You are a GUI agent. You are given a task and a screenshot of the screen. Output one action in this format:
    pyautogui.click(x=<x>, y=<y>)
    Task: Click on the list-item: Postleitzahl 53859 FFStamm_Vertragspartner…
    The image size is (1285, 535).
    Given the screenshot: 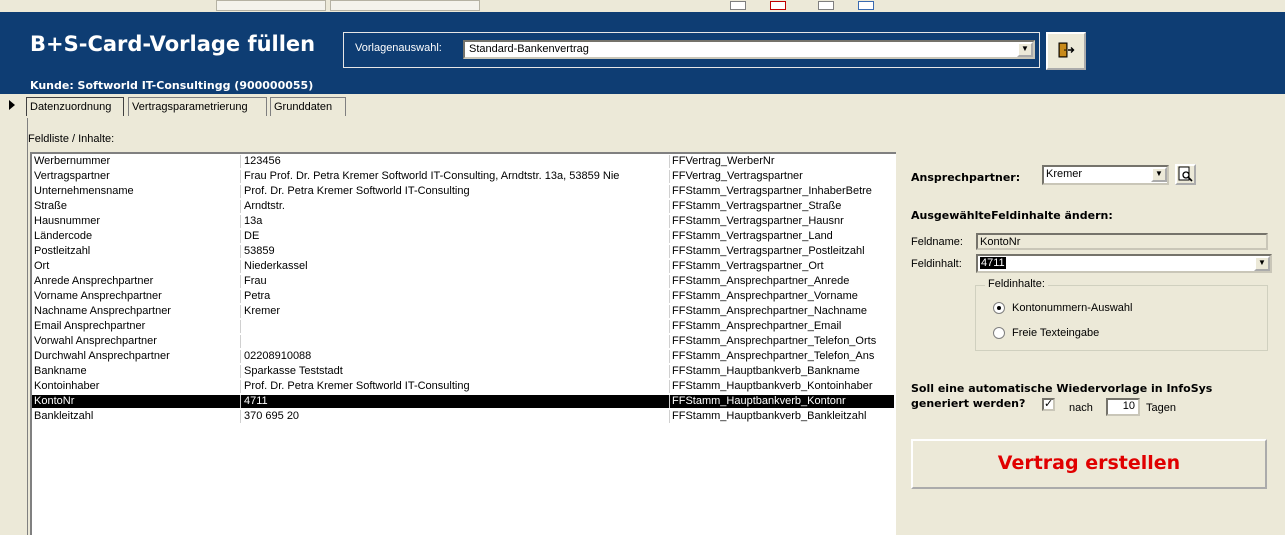 What is the action you would take?
    pyautogui.click(x=463, y=251)
    